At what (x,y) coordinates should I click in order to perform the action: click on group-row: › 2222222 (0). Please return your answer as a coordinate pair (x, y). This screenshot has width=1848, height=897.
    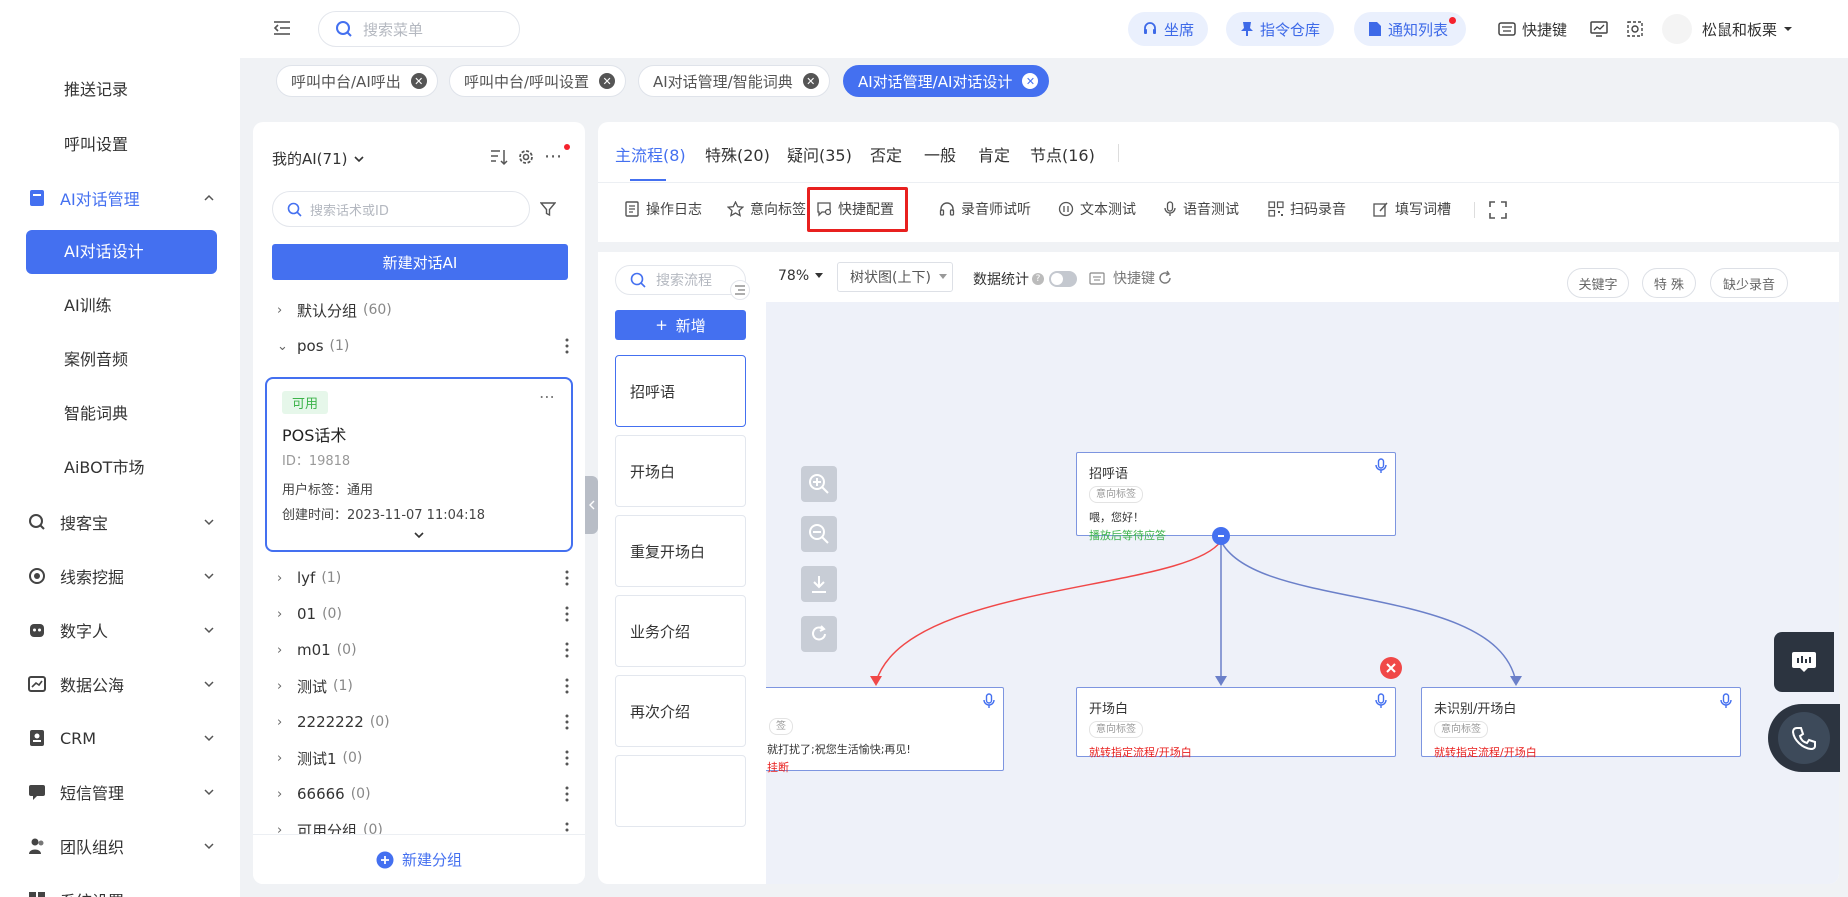
    Looking at the image, I should click on (427, 722).